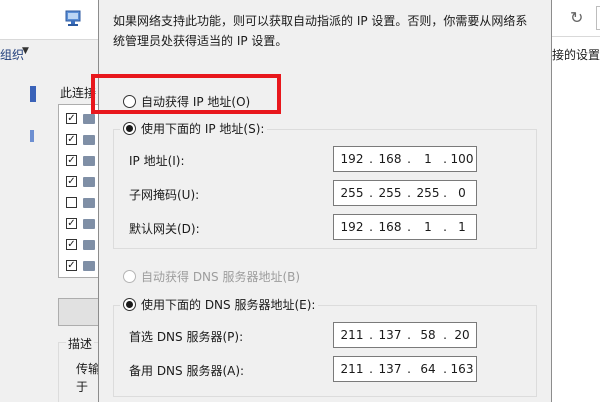 This screenshot has width=600, height=402. I want to click on item-checkbox, so click(71, 202).